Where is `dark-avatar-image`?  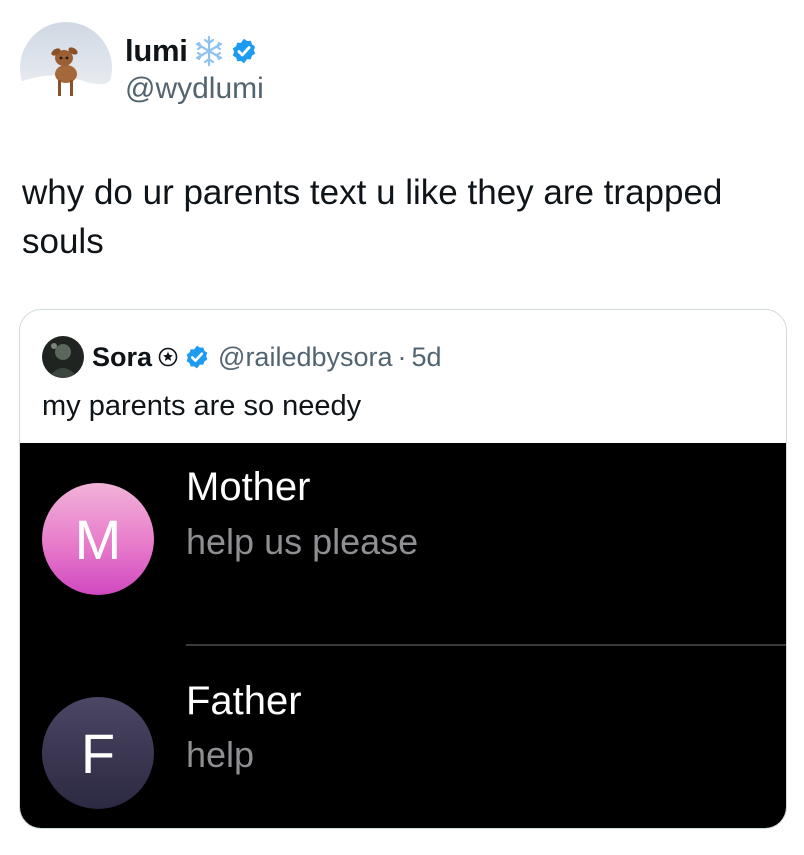
dark-avatar-image is located at coordinates (63, 357).